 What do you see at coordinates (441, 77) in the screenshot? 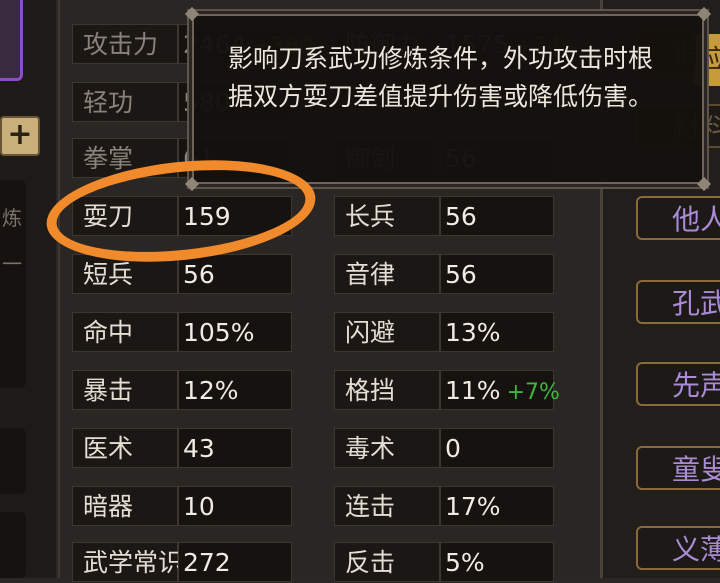
I see `tooltip-text: 影响刀系武功修炼条件，外功攻击时根据双方耍刀差值提升伤害或降低伤害。` at bounding box center [441, 77].